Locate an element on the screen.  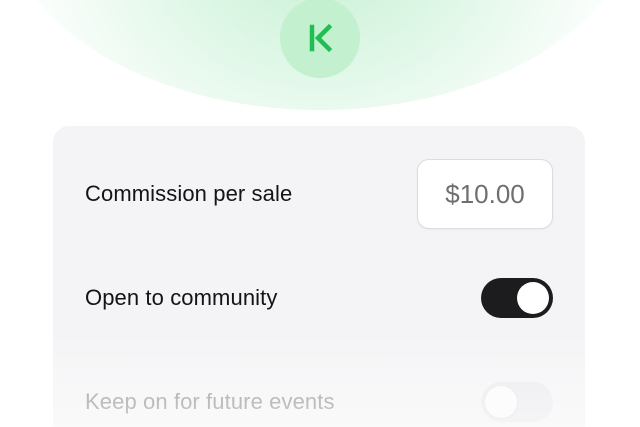
keep-on-future-row: Keep on for future events is located at coordinates (319, 402).